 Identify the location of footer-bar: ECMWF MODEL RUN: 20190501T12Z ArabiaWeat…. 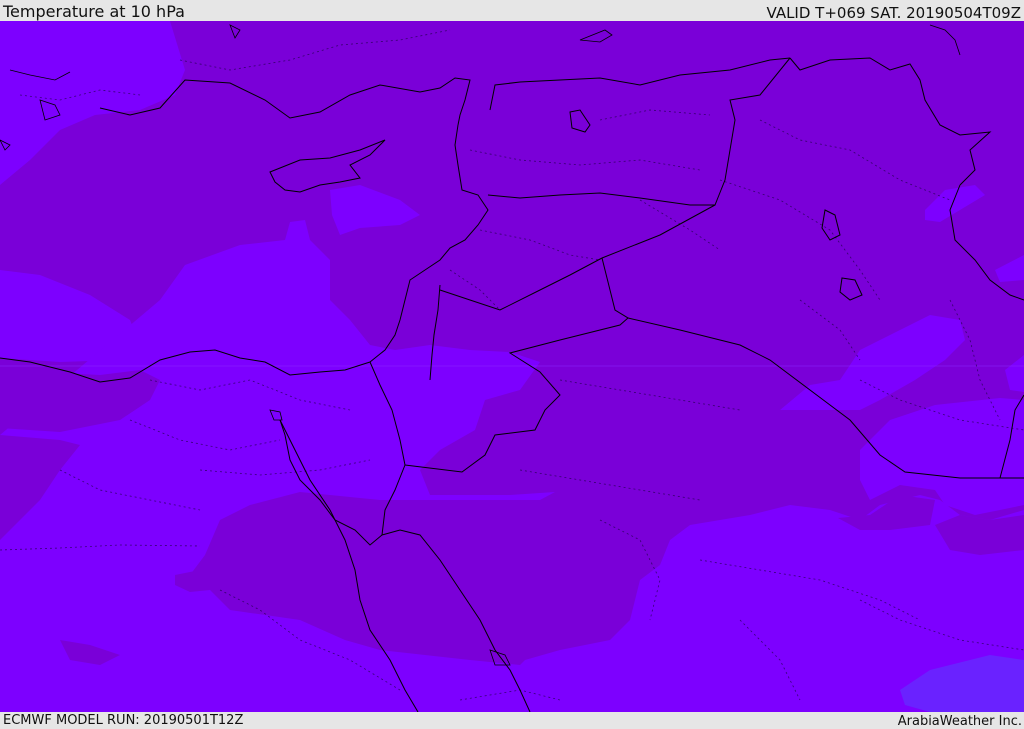
(512, 720).